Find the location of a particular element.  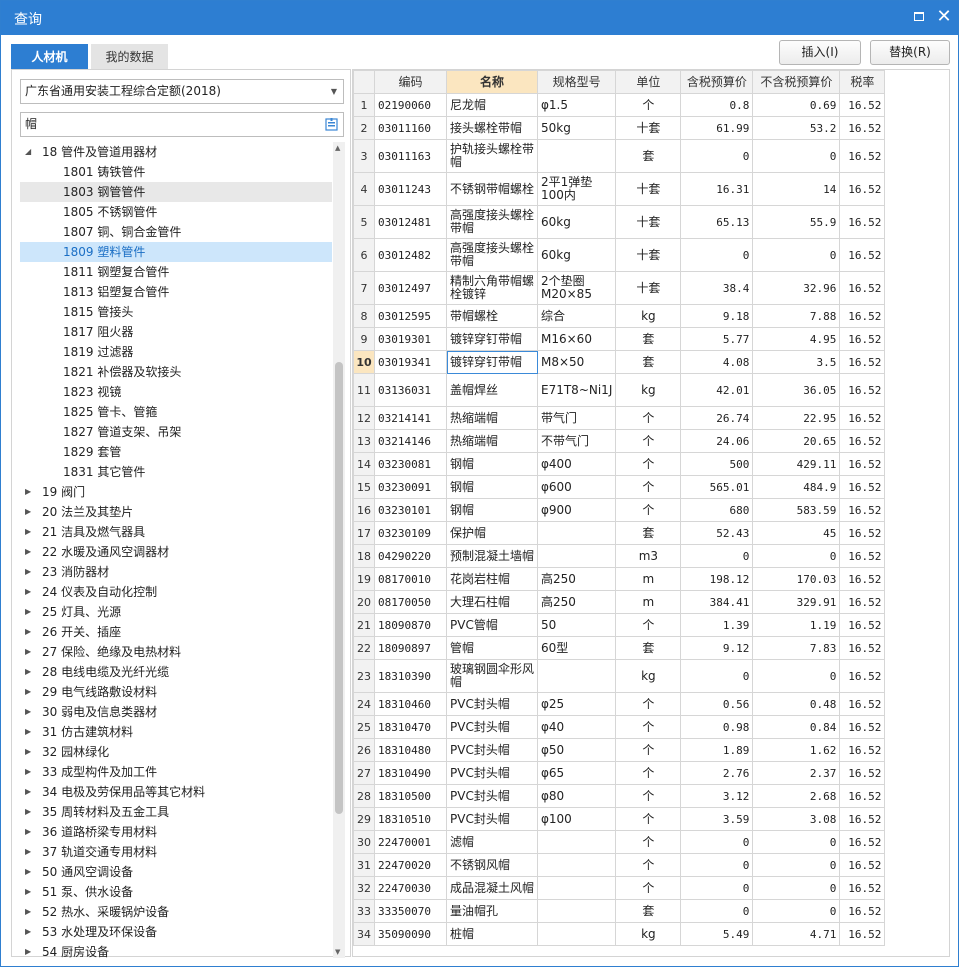

cell-name: 镀锌穿钉带帽 is located at coordinates (492, 362).